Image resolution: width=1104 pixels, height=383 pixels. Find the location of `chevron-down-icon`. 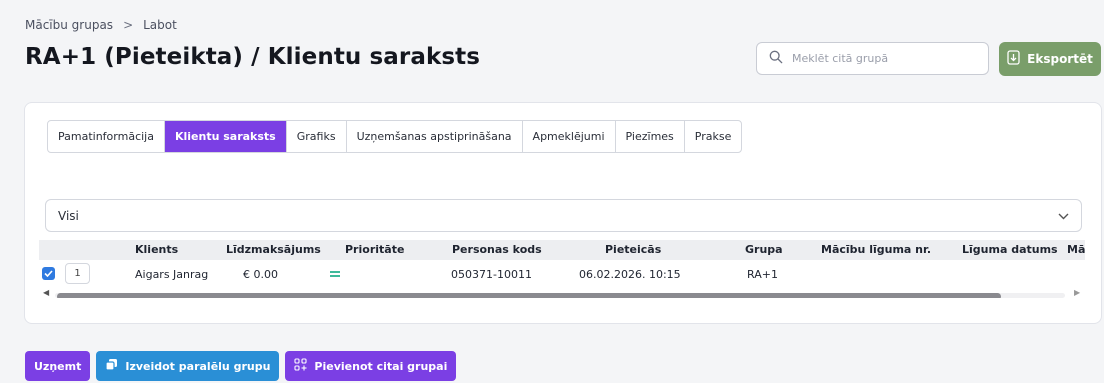

chevron-down-icon is located at coordinates (1063, 216).